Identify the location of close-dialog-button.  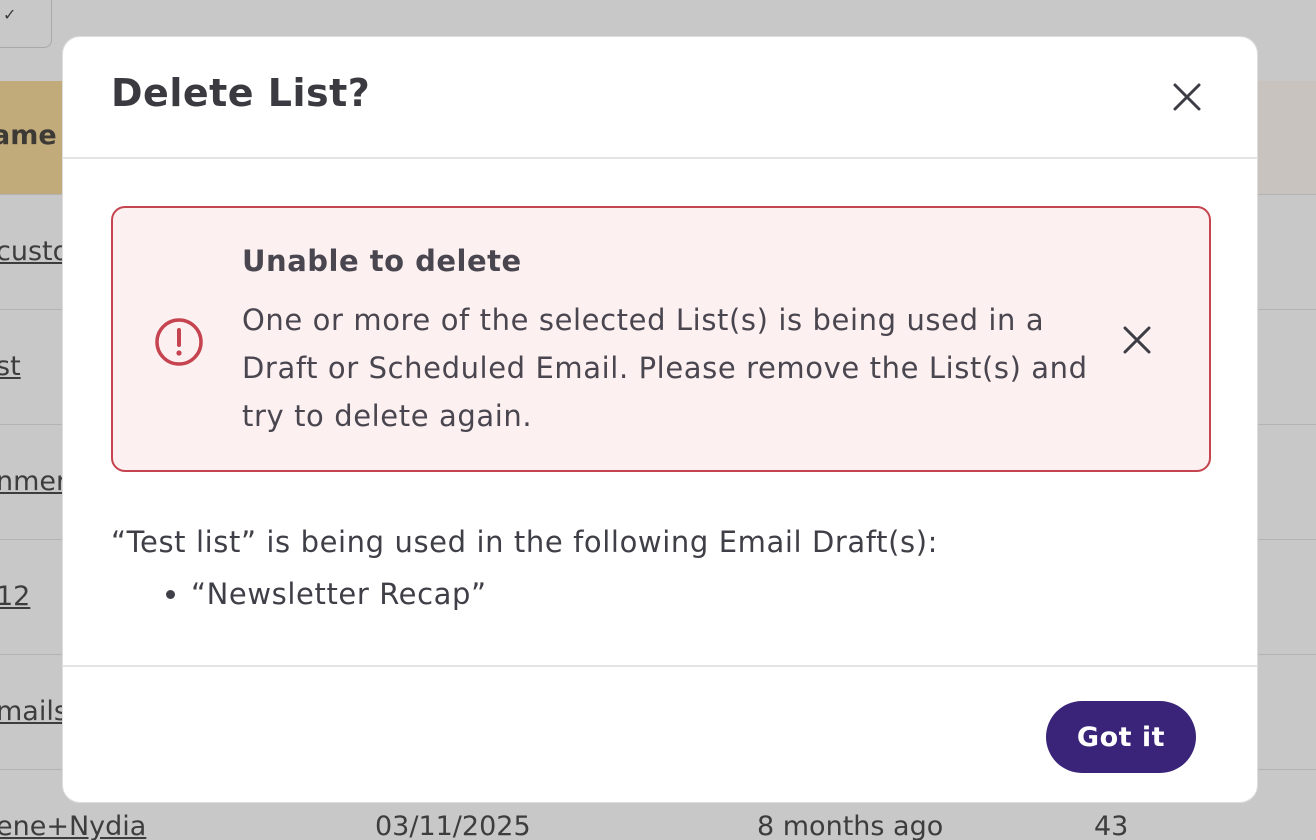
(1187, 97).